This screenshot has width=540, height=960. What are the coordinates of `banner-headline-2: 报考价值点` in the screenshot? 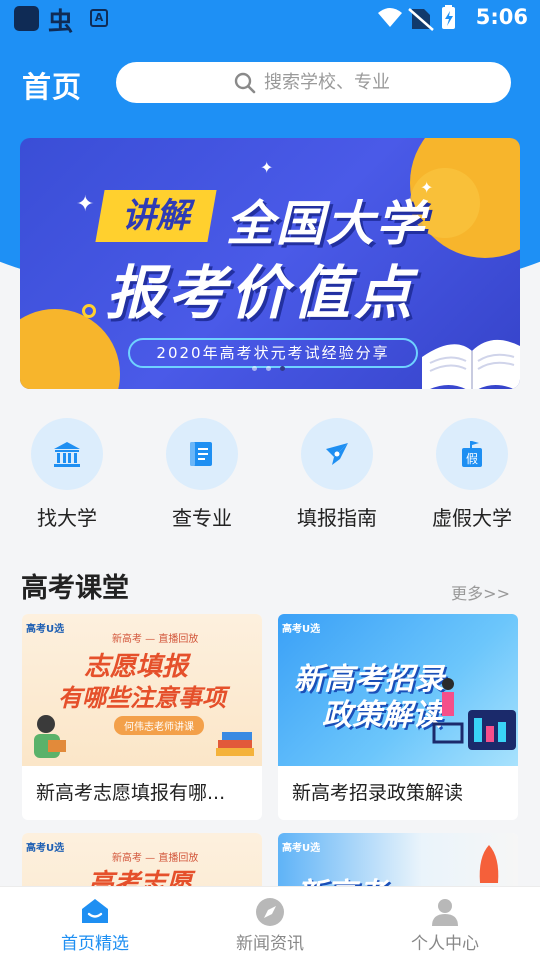 It's located at (261, 293).